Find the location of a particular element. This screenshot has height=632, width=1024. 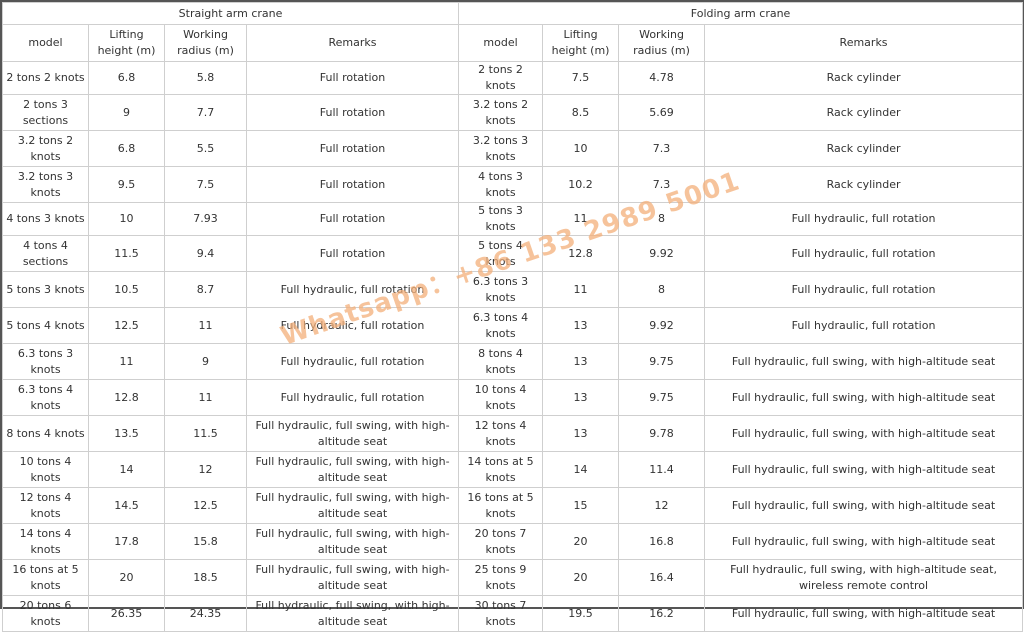

straight-model-cell: 14 tons 4 knots is located at coordinates (45, 541).